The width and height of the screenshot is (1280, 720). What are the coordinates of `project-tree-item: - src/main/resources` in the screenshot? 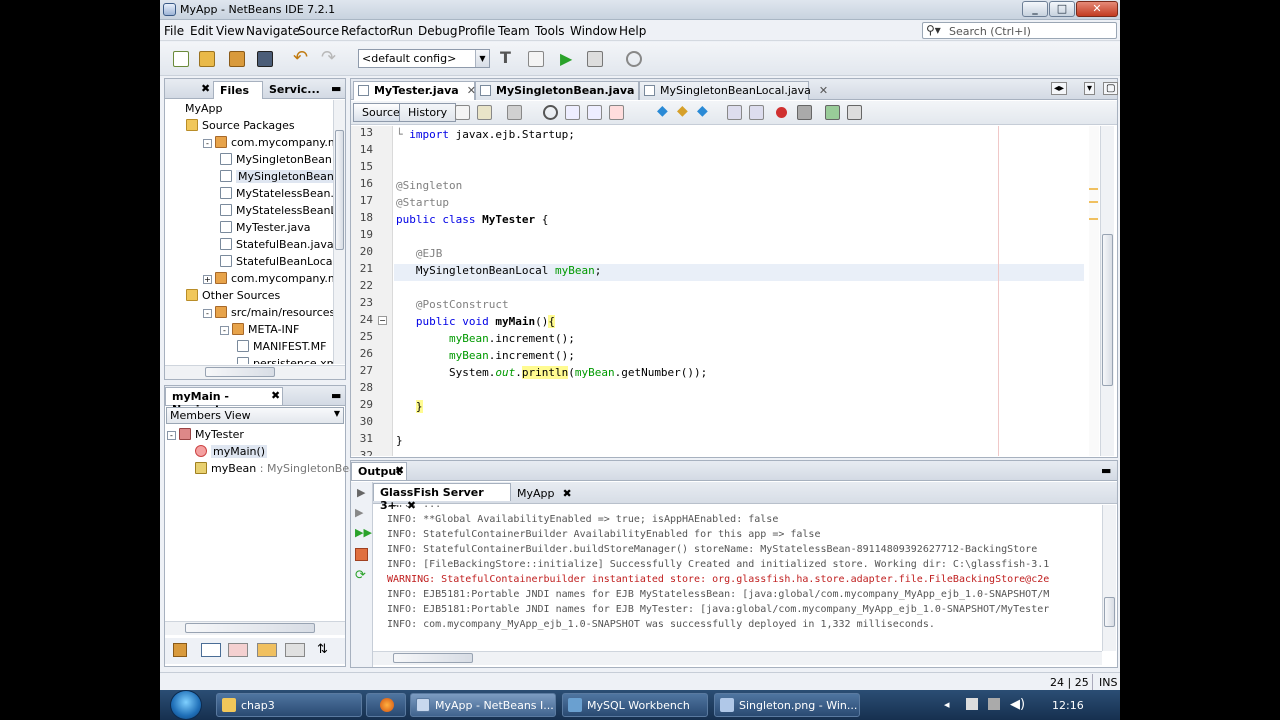 It's located at (268, 312).